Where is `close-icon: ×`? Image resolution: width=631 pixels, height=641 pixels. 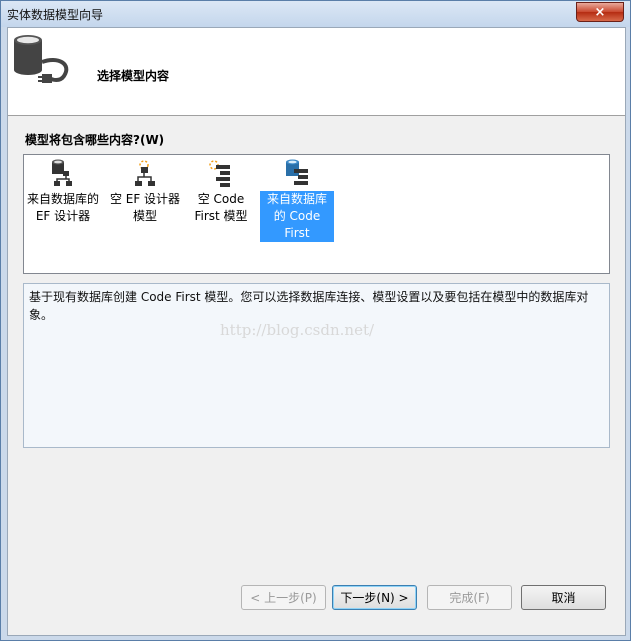
close-icon: × is located at coordinates (600, 12).